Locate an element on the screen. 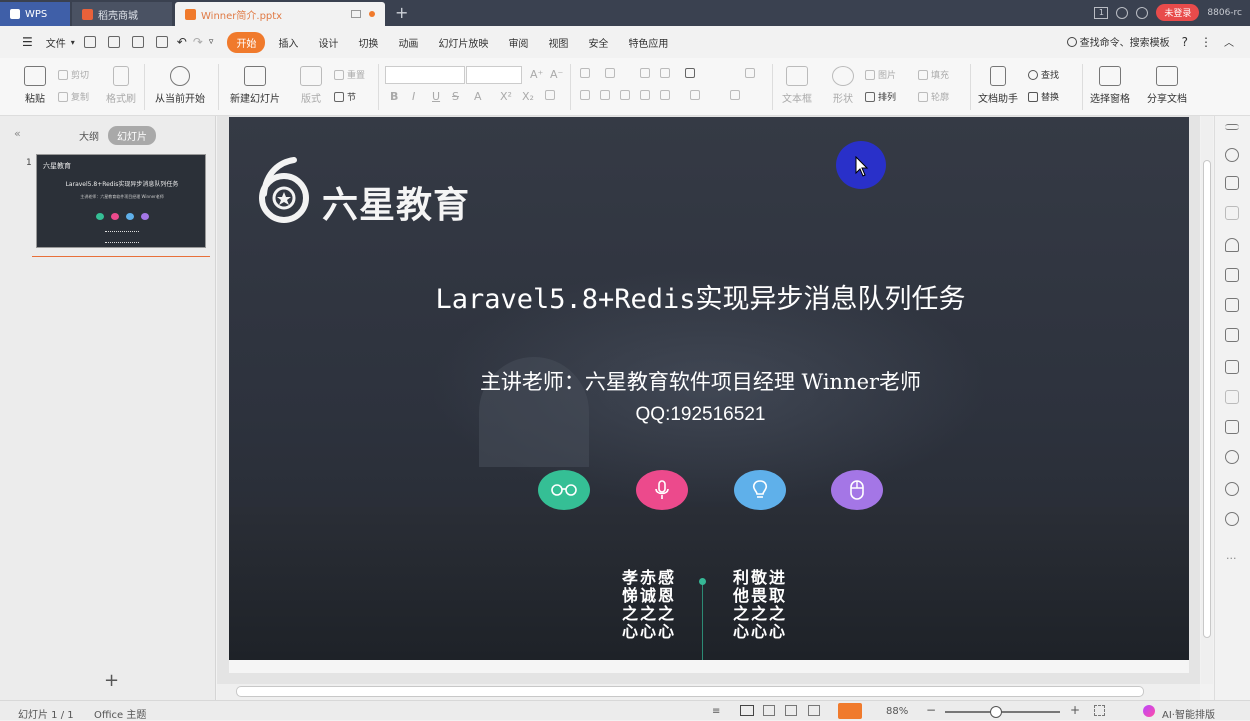 Image resolution: width=1250 pixels, height=721 pixels. font-name-select is located at coordinates (425, 75).